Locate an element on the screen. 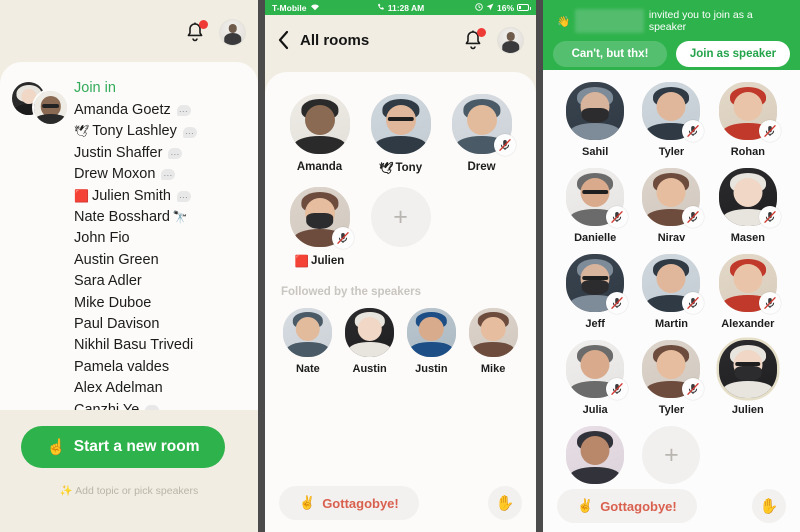  person-list-item: 🕊 Tony Lashley is located at coordinates (135, 132).